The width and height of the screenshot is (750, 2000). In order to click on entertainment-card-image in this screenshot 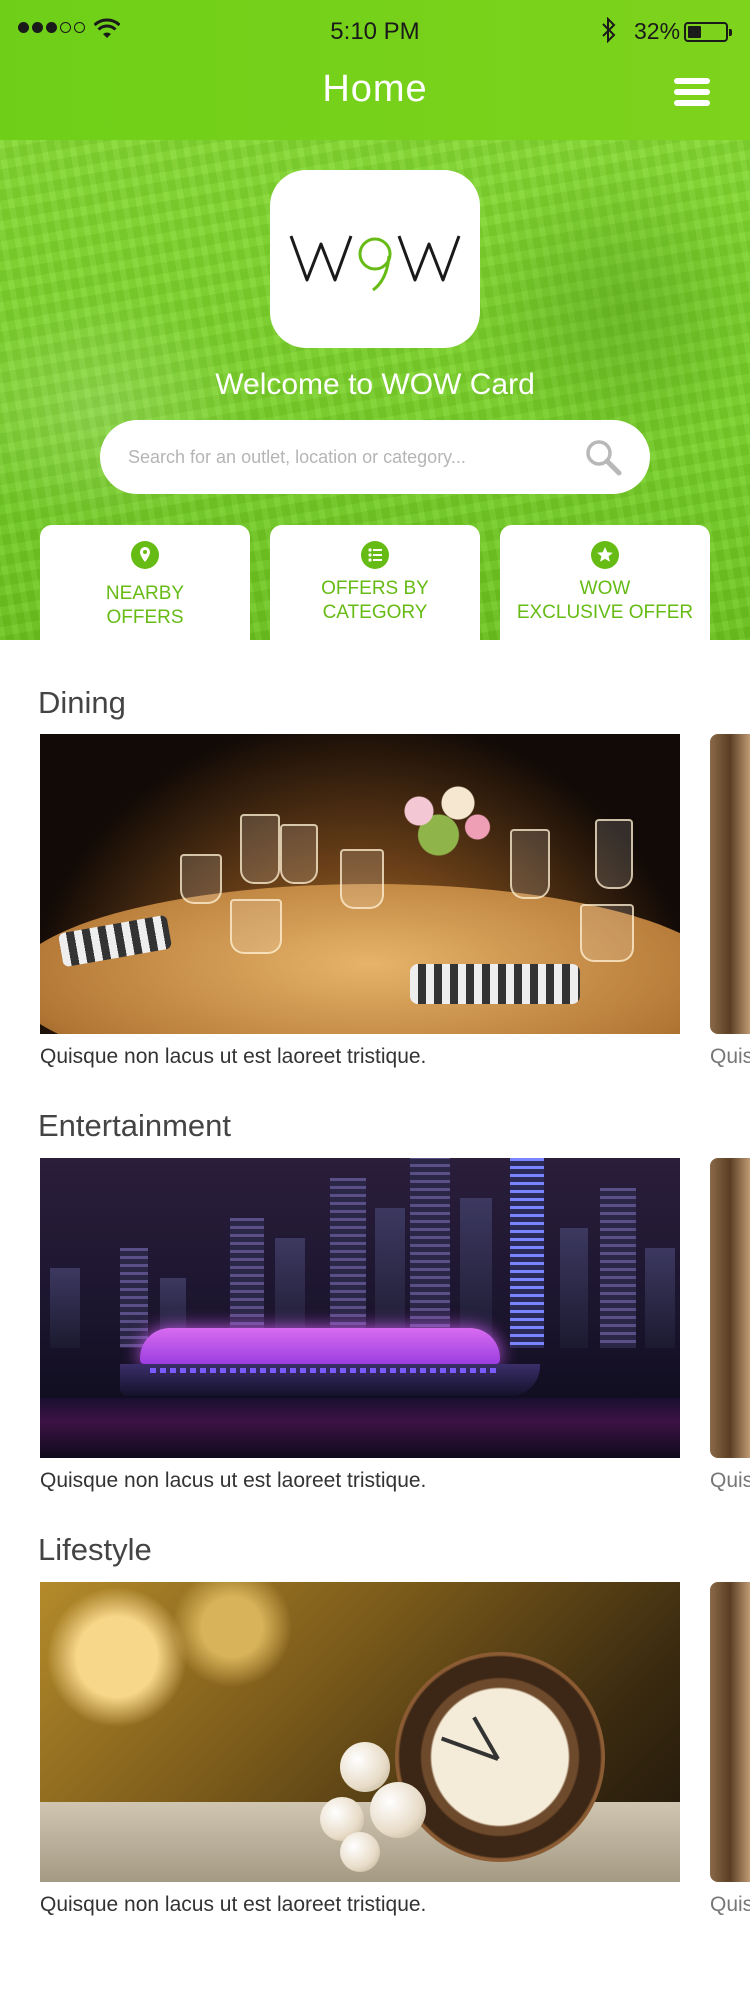, I will do `click(360, 1308)`.